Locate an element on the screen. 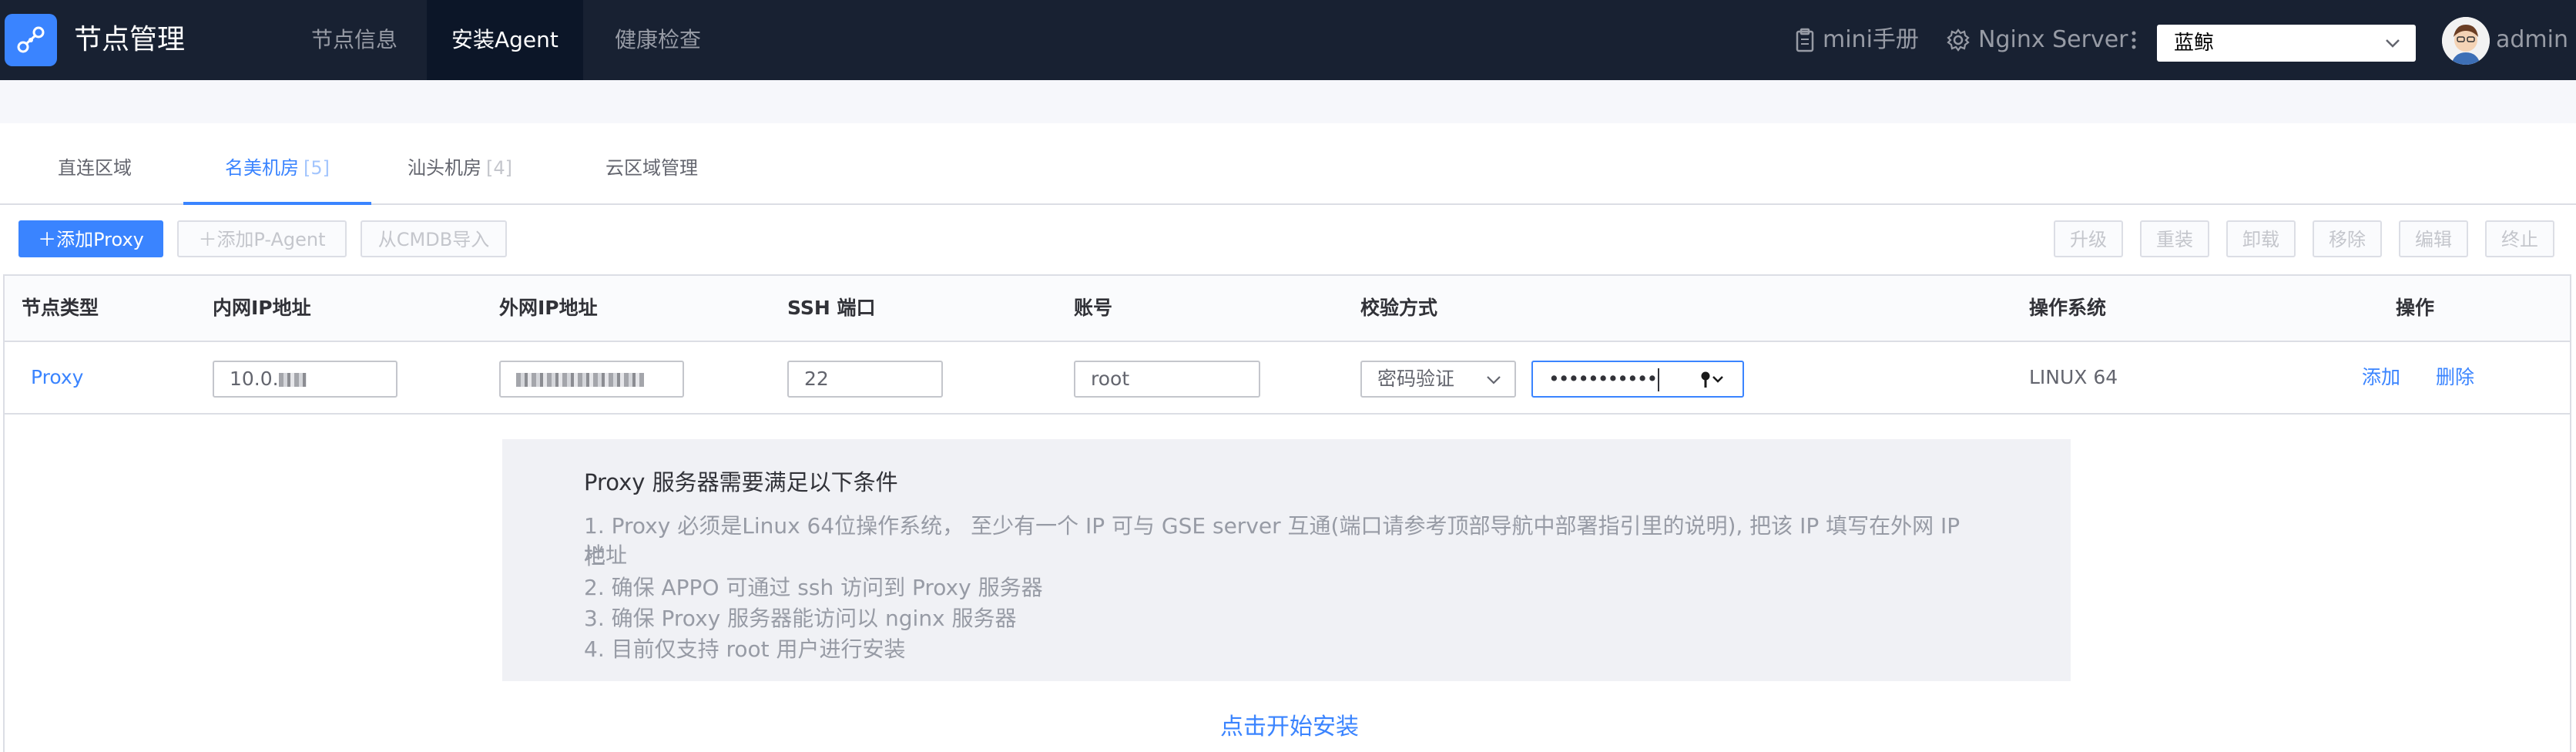  tab-label: 直连区域 is located at coordinates (95, 168).